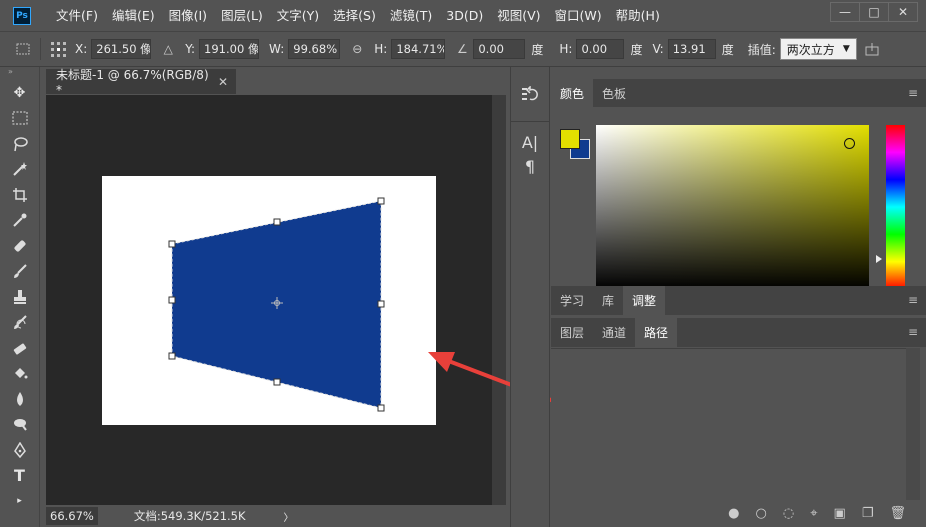 The height and width of the screenshot is (527, 926). Describe the element at coordinates (761, 513) in the screenshot. I see `stroke-path-icon: ○` at that location.